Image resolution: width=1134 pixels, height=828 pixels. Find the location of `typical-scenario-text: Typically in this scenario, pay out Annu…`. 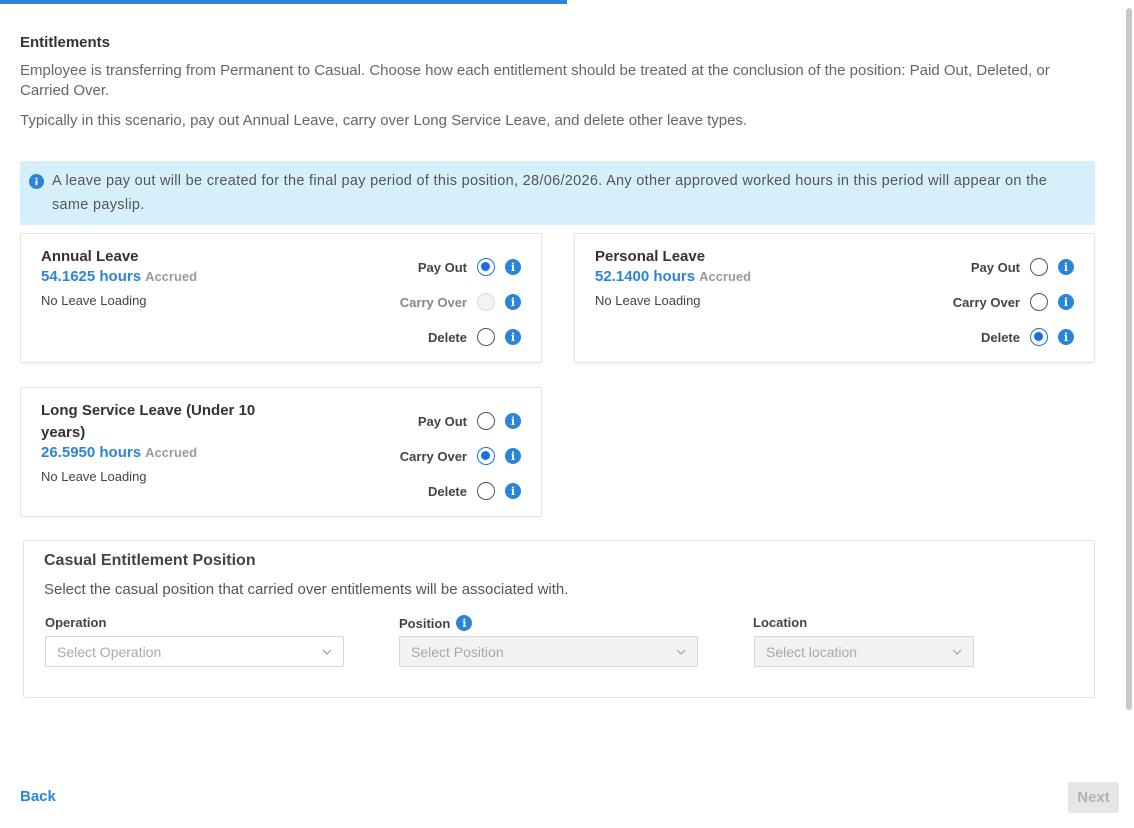

typical-scenario-text: Typically in this scenario, pay out Annu… is located at coordinates (384, 120).